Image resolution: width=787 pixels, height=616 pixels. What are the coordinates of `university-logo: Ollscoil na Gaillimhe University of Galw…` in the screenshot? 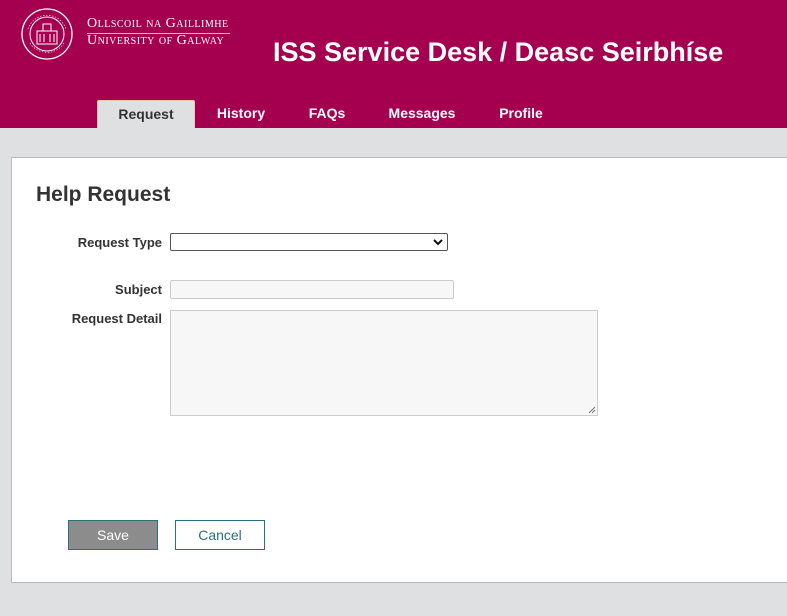 It's located at (127, 35).